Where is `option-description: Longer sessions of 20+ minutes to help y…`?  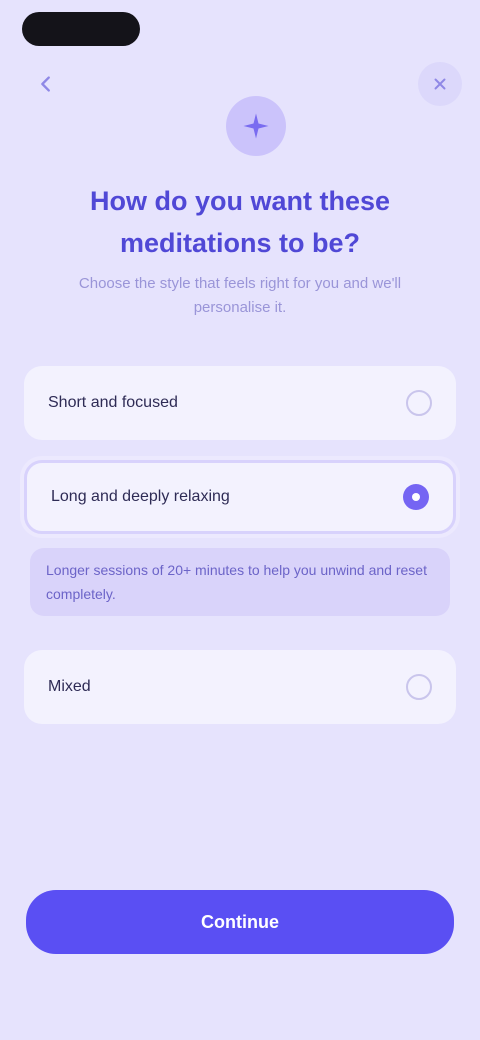
option-description: Longer sessions of 20+ minutes to help y… is located at coordinates (240, 582).